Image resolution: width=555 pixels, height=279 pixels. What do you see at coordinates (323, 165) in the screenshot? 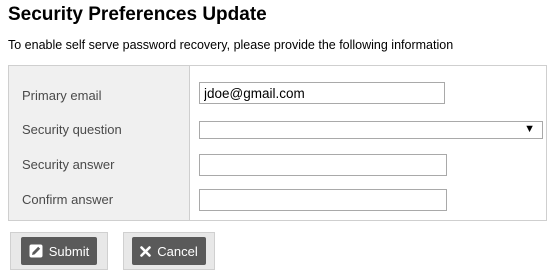
I see `security-answer-input` at bounding box center [323, 165].